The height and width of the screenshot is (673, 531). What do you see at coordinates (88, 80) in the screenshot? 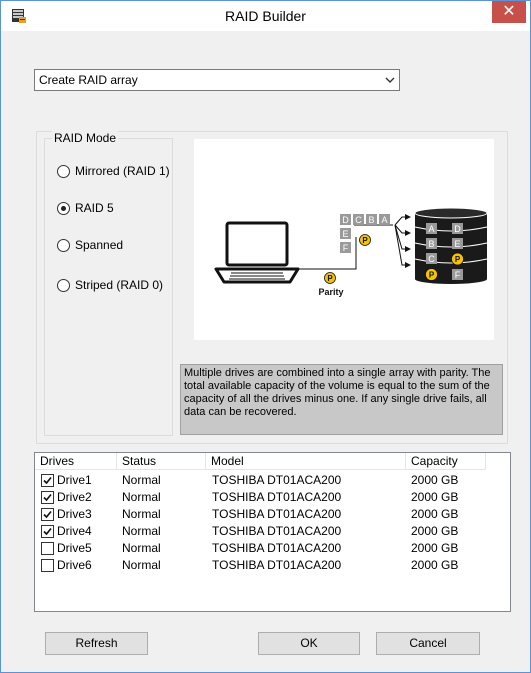
I see `action-dropdown-value: Create RAID array` at bounding box center [88, 80].